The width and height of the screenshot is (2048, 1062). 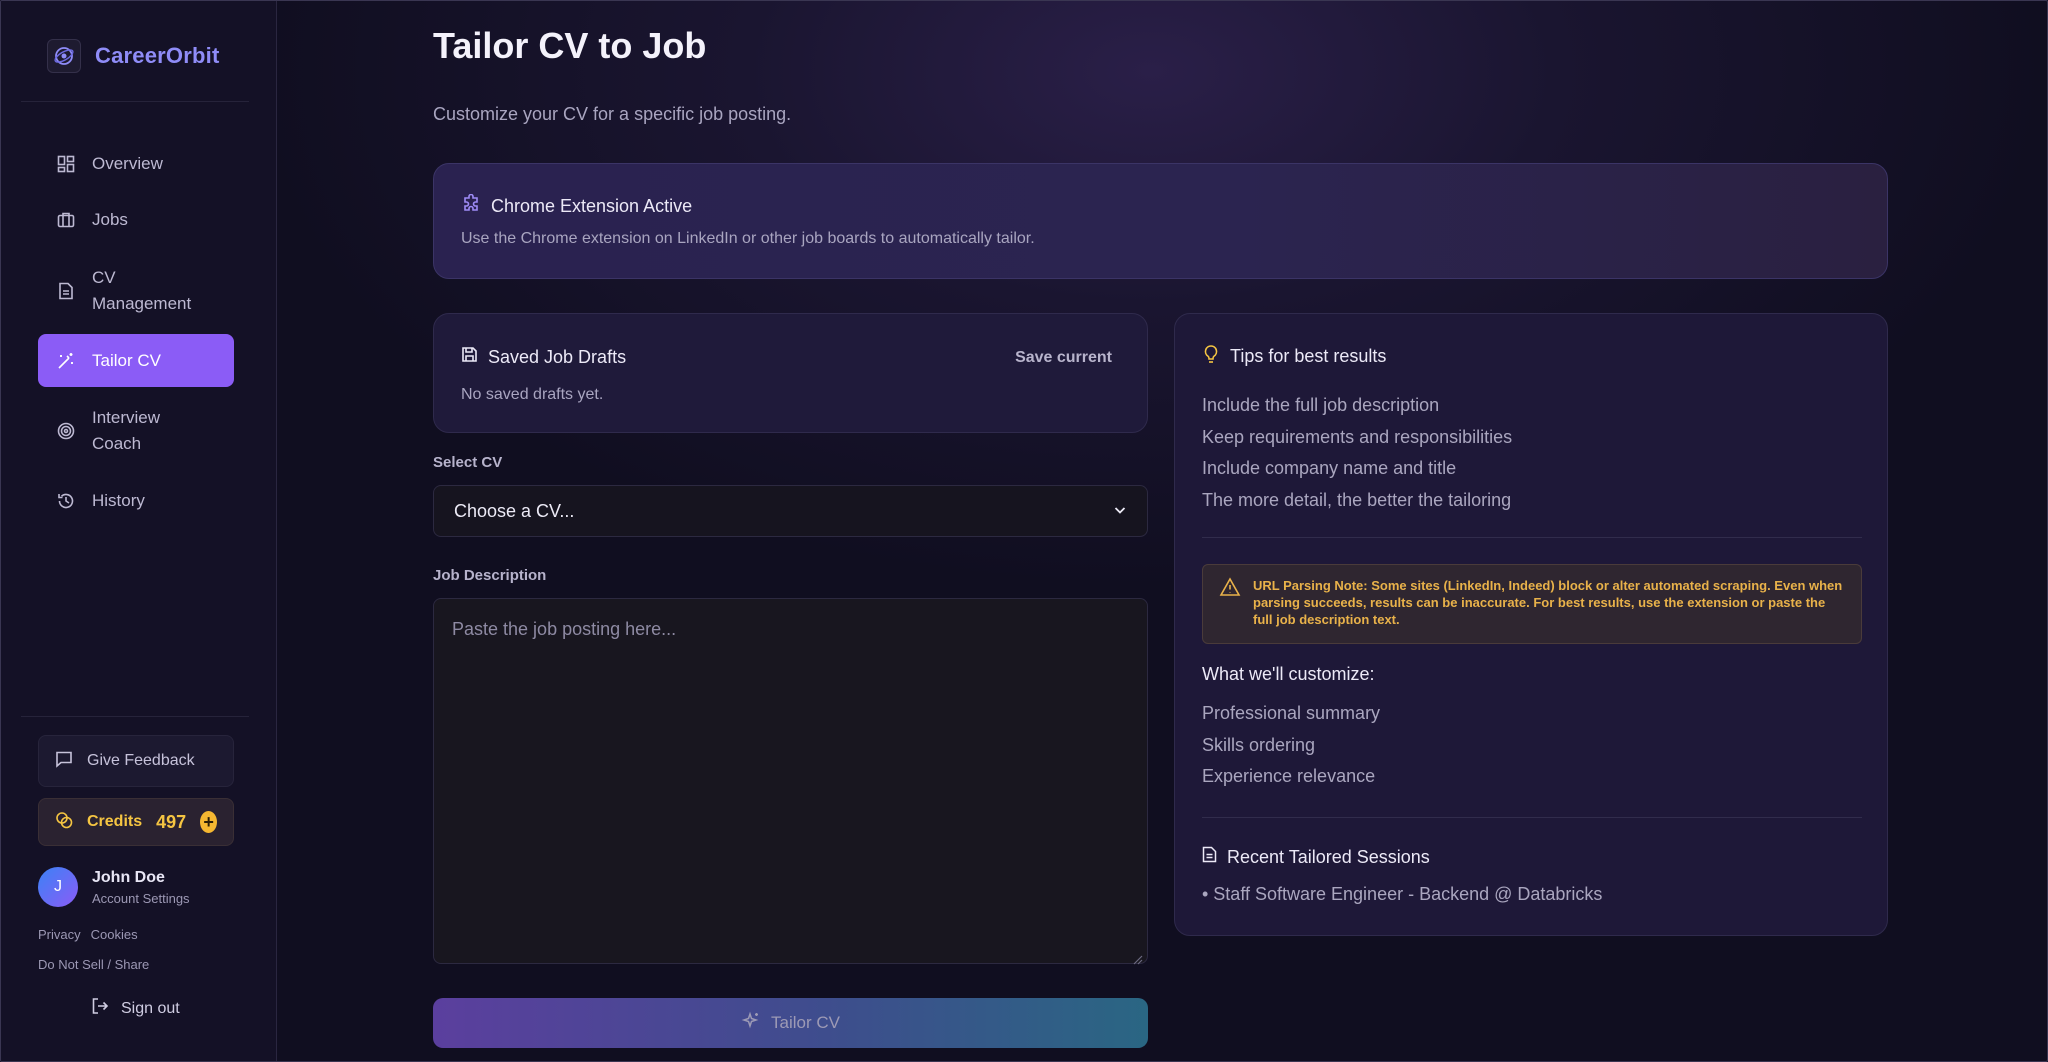 I want to click on sidebar-item-jobs: Jobs, so click(x=136, y=220).